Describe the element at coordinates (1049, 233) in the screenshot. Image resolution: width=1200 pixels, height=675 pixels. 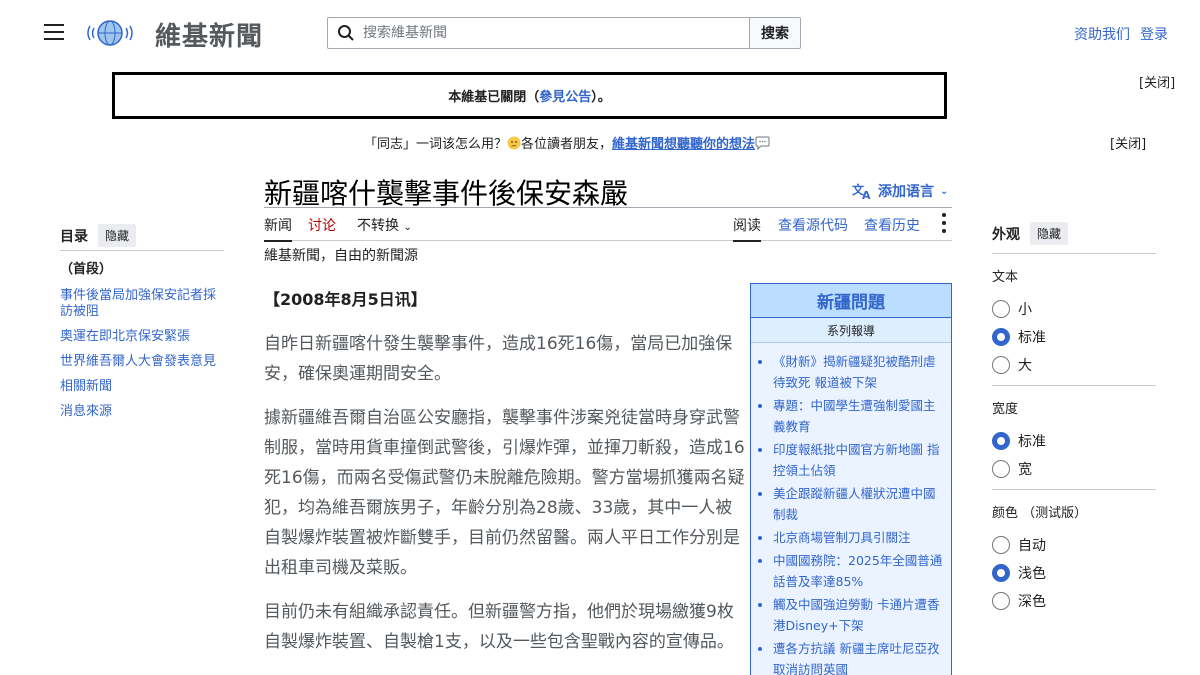
I see `appearance-hide-button: 隐藏` at that location.